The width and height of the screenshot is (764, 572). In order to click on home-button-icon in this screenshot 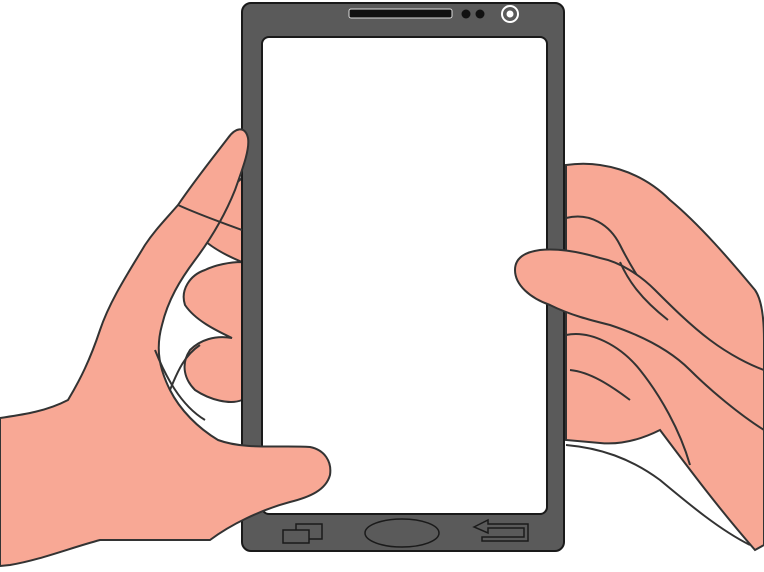, I will do `click(402, 533)`.